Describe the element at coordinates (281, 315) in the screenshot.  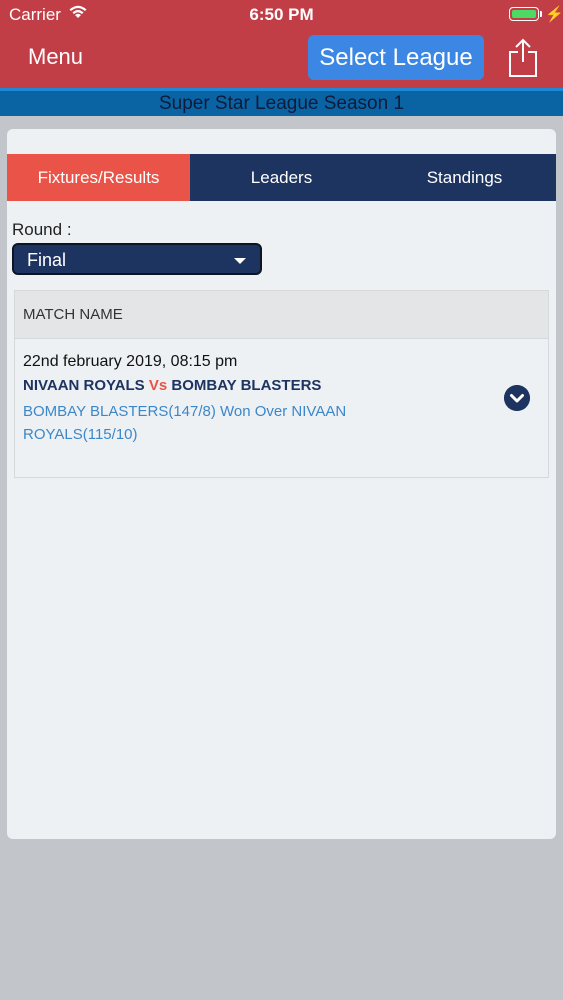
I see `table-header: MATCH NAME` at that location.